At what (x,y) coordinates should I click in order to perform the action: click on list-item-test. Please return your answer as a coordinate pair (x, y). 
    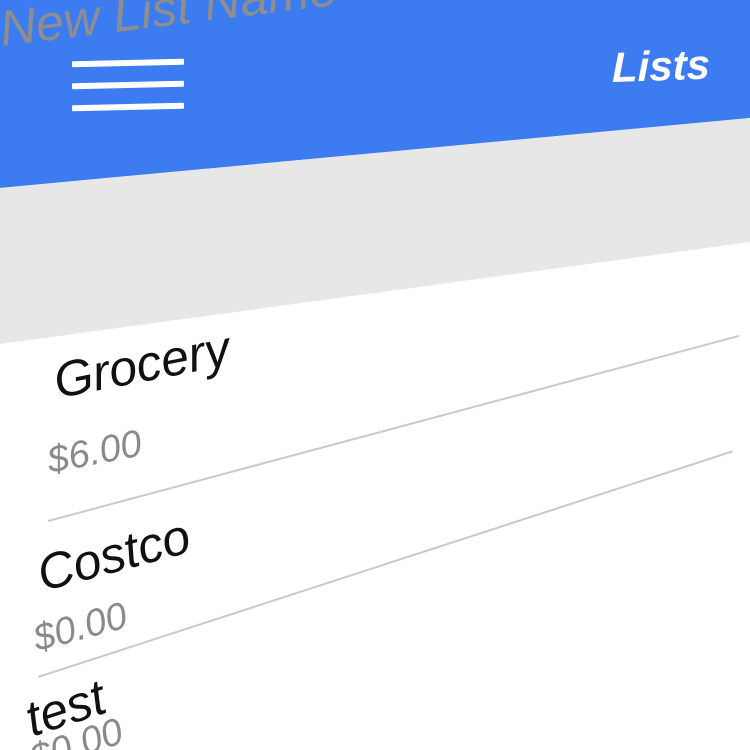
    Looking at the image, I should click on (380, 715).